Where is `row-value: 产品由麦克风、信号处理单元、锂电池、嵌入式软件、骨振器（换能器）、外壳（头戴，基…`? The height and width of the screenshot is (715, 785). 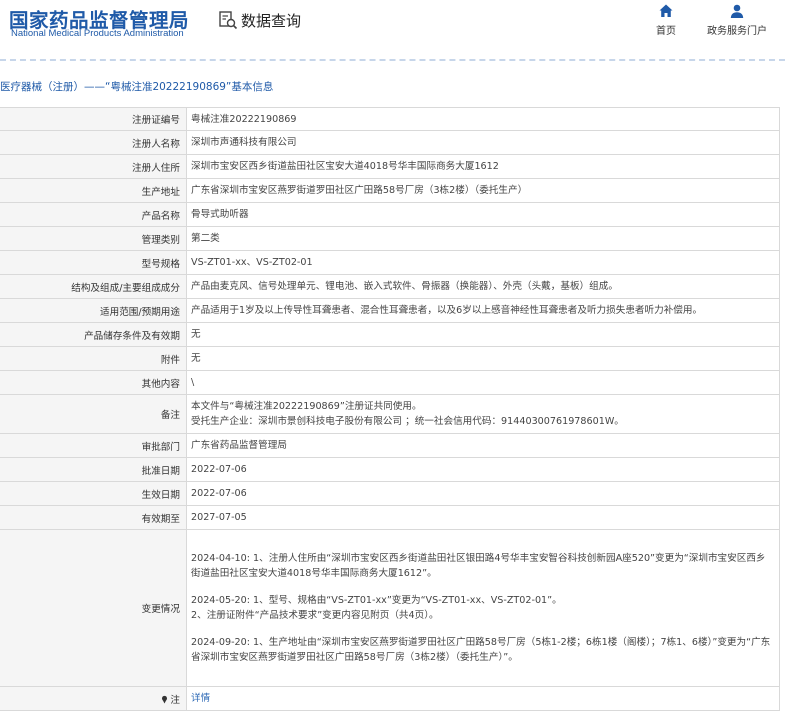
row-value: 产品由麦克风、信号处理单元、锂电池、嵌入式软件、骨振器（换能器）、外壳（头戴，基… is located at coordinates (483, 286).